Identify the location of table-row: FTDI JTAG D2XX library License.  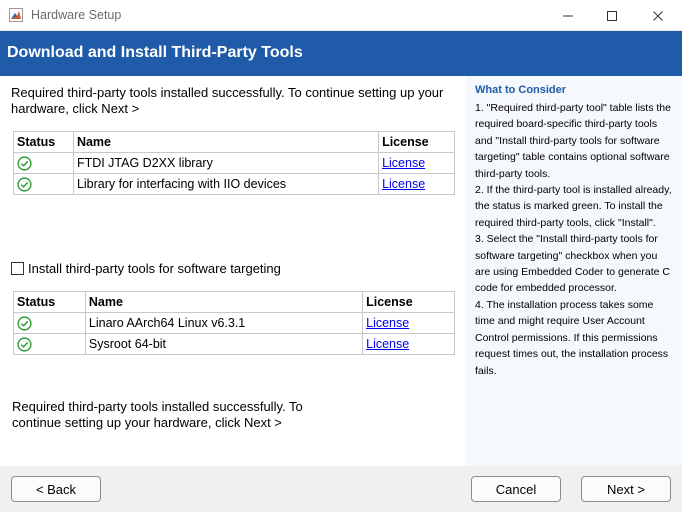
(234, 163).